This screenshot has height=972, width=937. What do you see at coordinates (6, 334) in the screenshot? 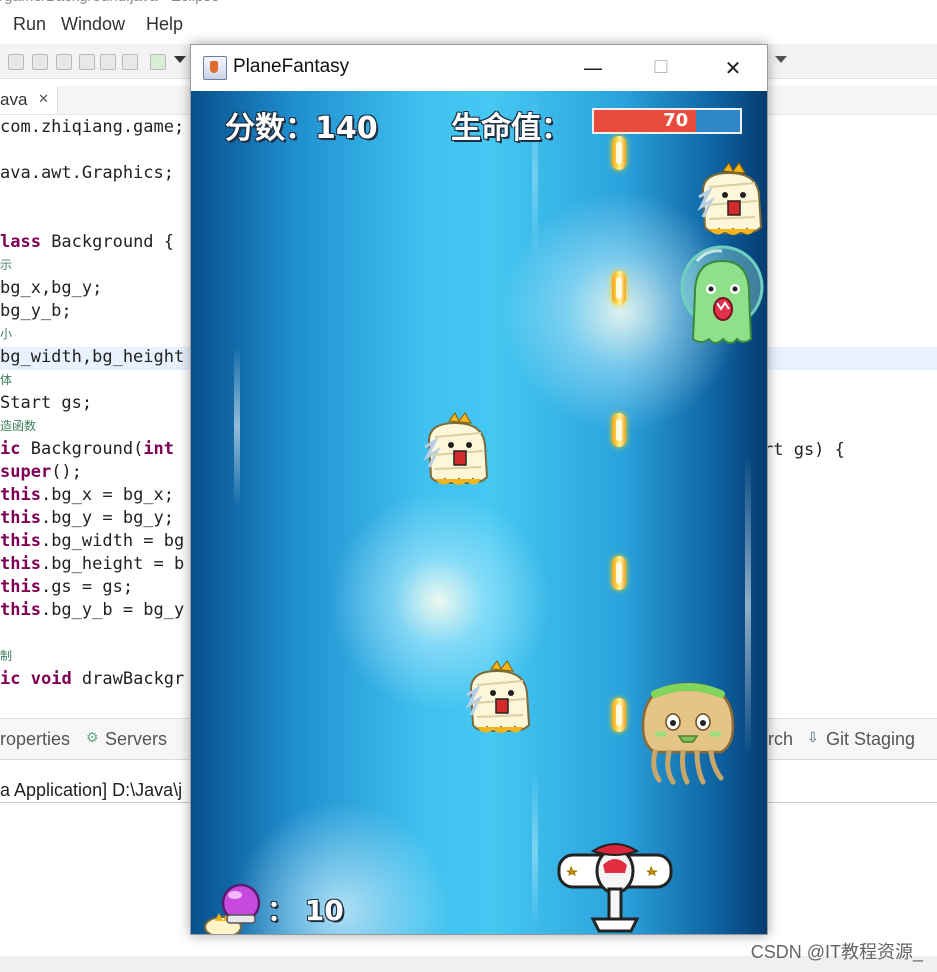
I see `code-comment-line: 小` at bounding box center [6, 334].